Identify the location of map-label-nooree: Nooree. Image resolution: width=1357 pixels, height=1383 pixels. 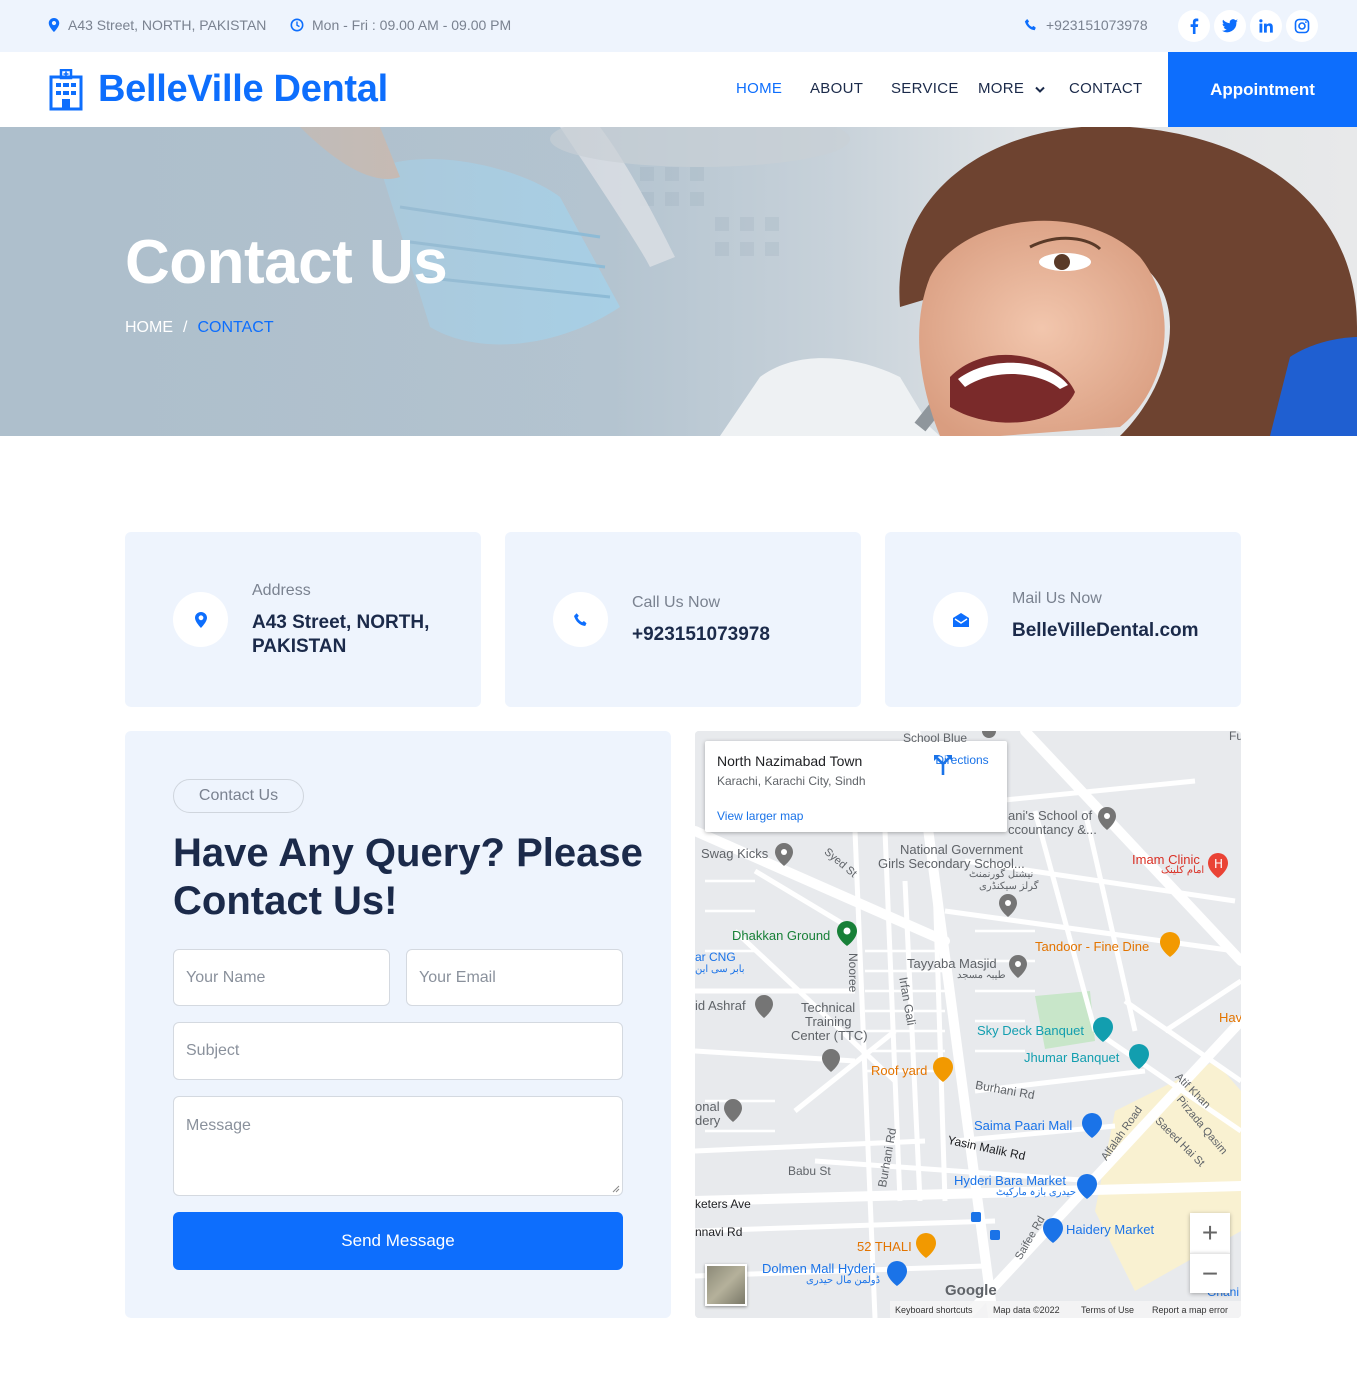
(853, 973).